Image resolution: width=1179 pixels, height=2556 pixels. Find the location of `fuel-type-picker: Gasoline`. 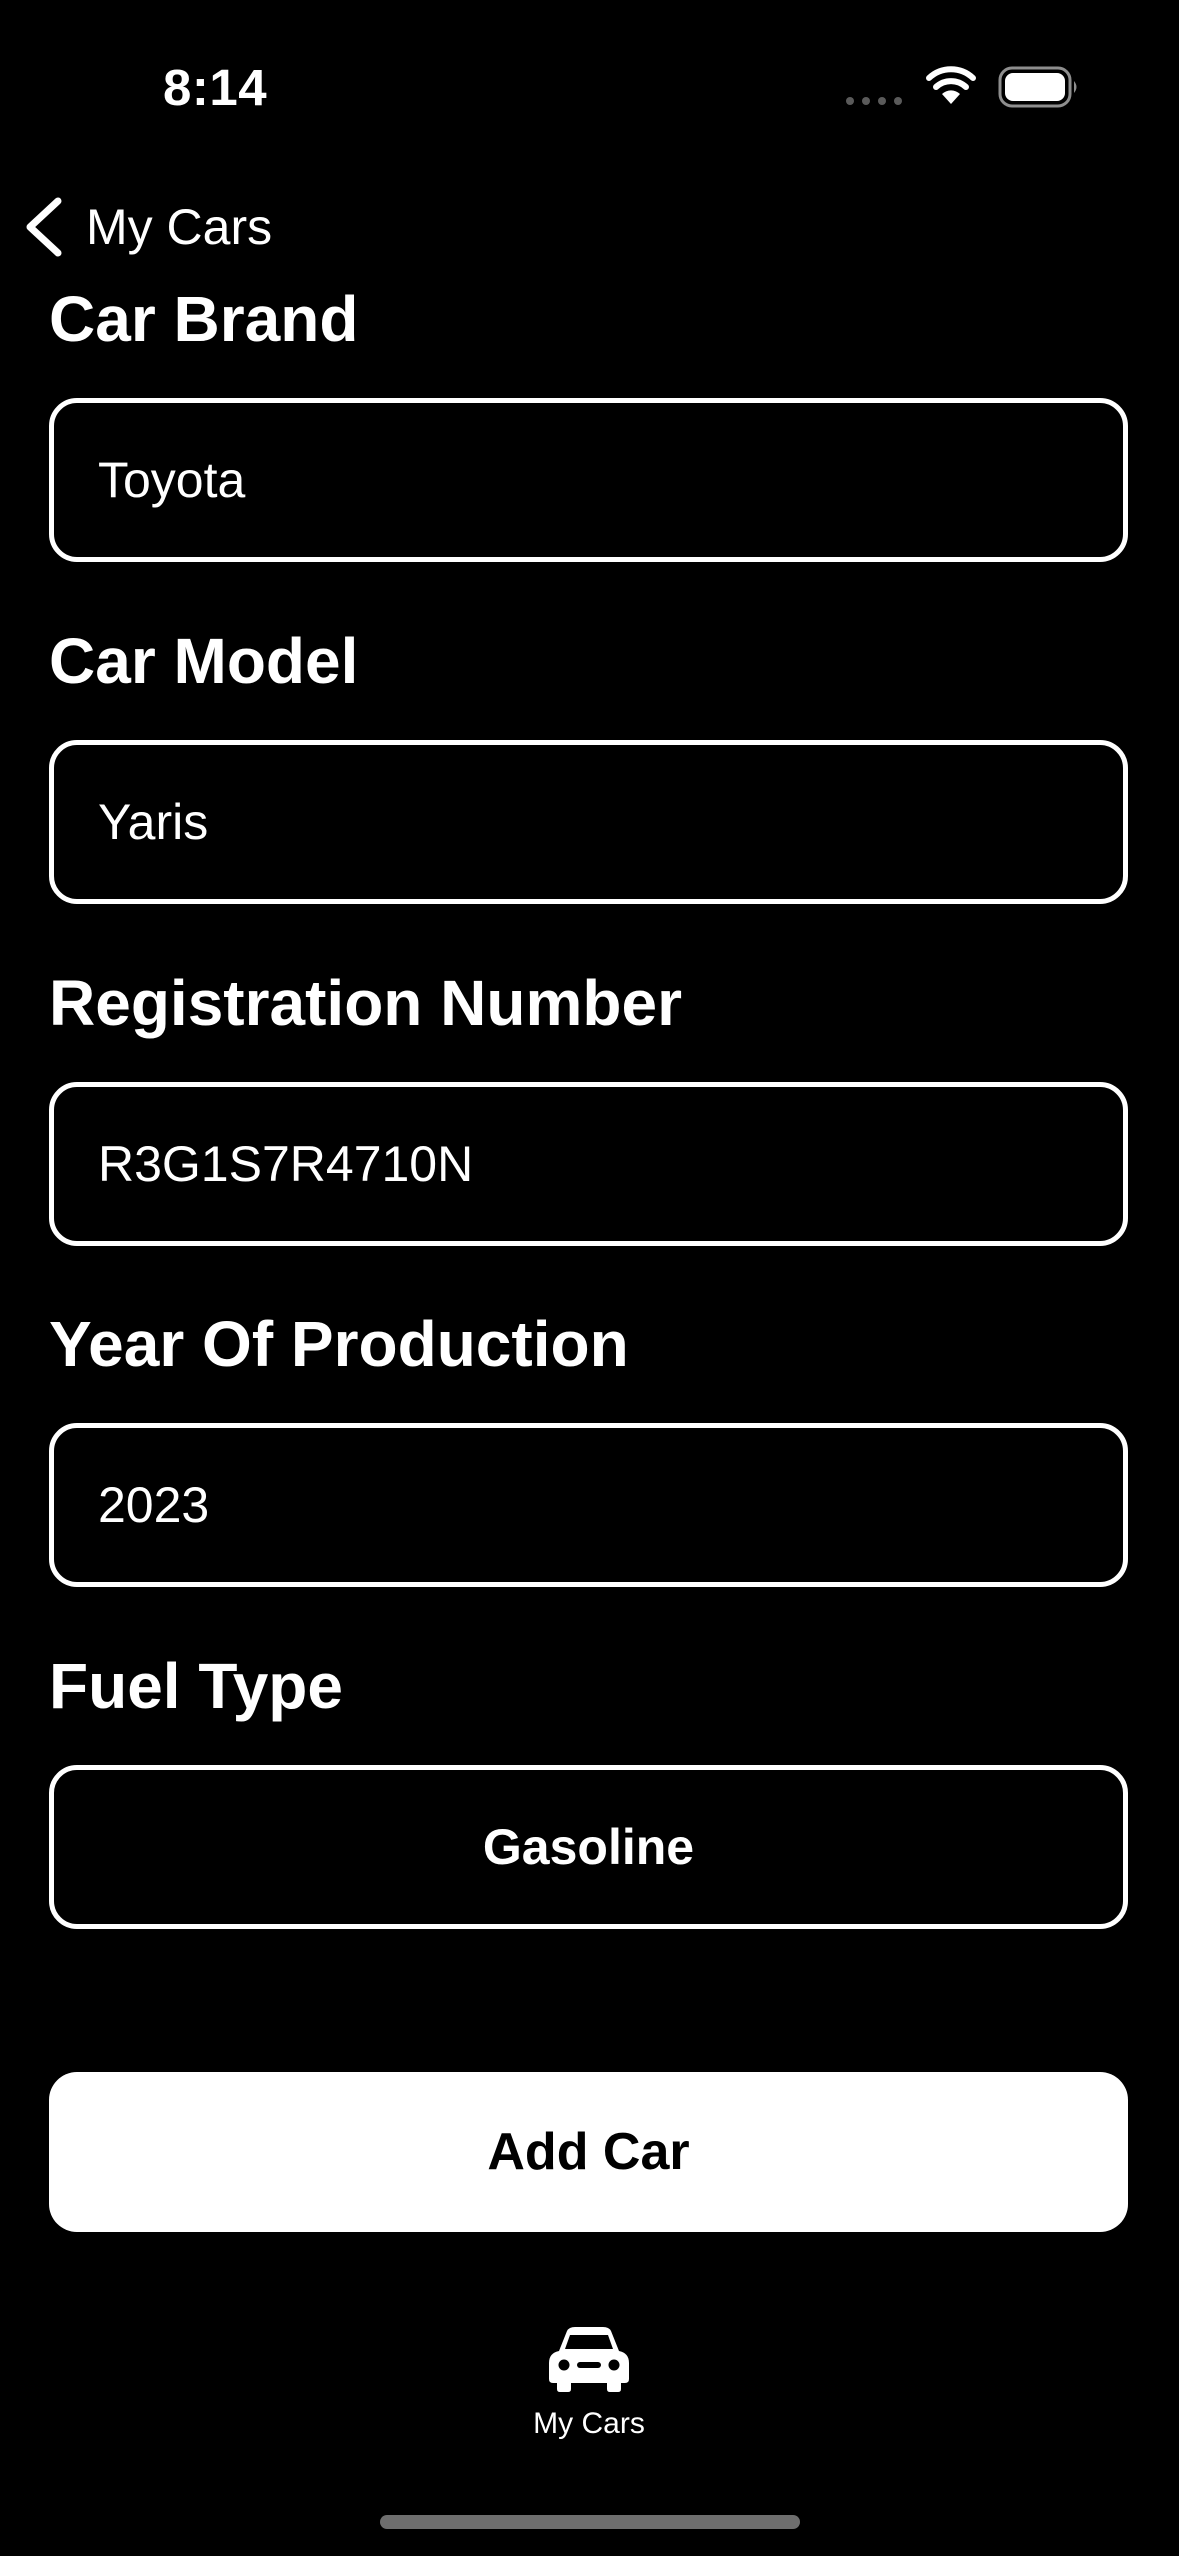

fuel-type-picker: Gasoline is located at coordinates (588, 1847).